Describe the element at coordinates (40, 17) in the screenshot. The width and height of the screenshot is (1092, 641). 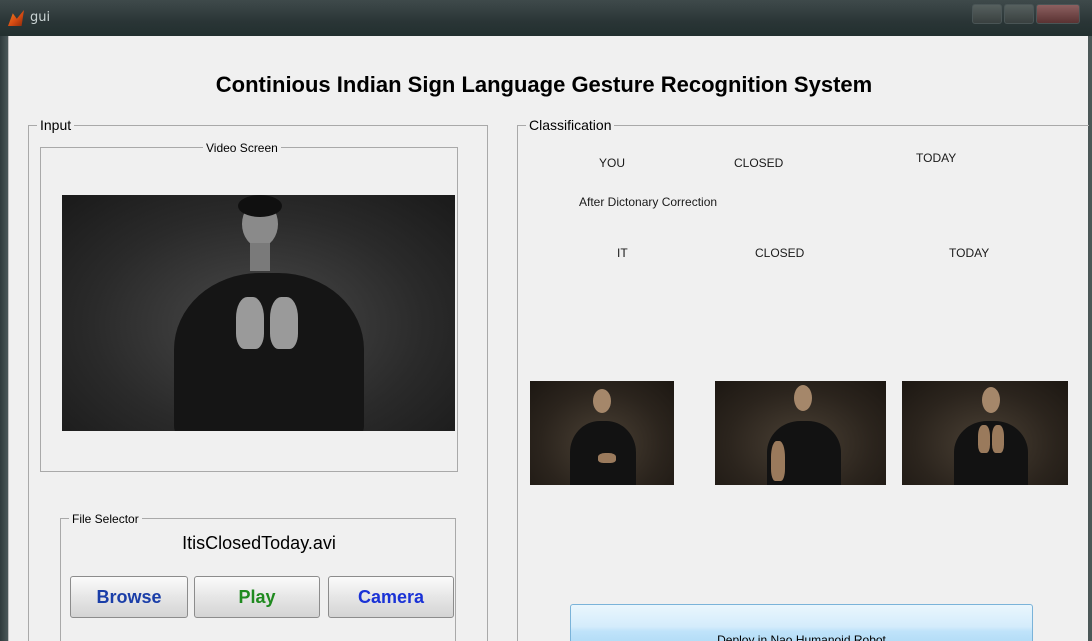
I see `window-title: gui` at that location.